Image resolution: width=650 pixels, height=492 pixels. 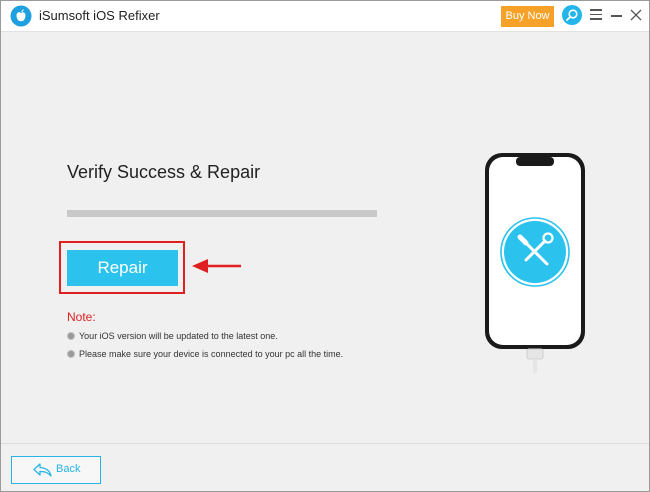 I want to click on progress-fill, so click(x=222, y=213).